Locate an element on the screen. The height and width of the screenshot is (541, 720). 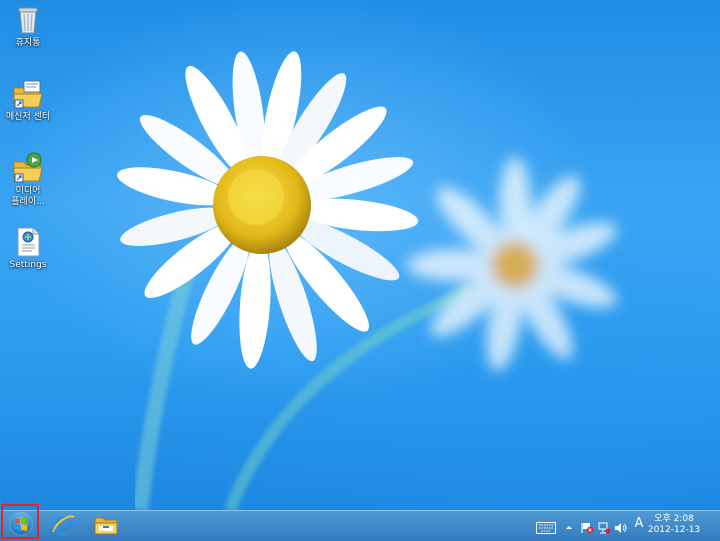
desktop-icon-label: 메신저 센터 is located at coordinates (28, 117).